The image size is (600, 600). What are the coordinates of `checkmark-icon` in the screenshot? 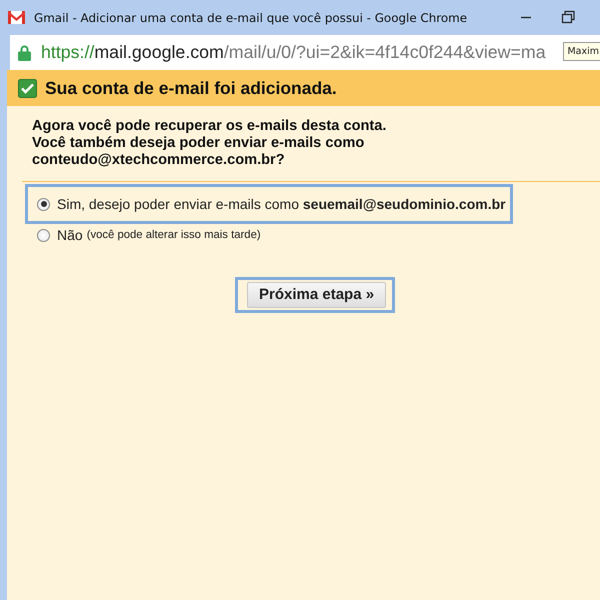 It's located at (27, 88).